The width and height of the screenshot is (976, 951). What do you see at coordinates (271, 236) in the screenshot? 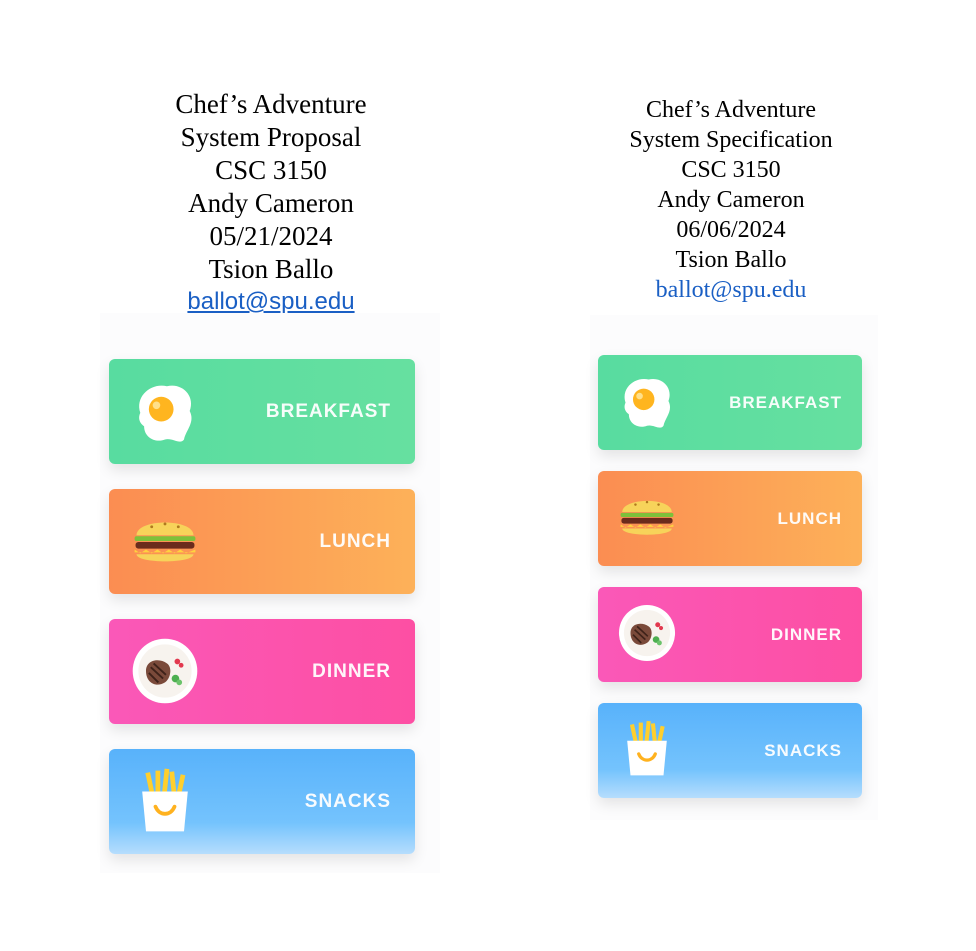
I see `document-date: 05/21/2024` at bounding box center [271, 236].